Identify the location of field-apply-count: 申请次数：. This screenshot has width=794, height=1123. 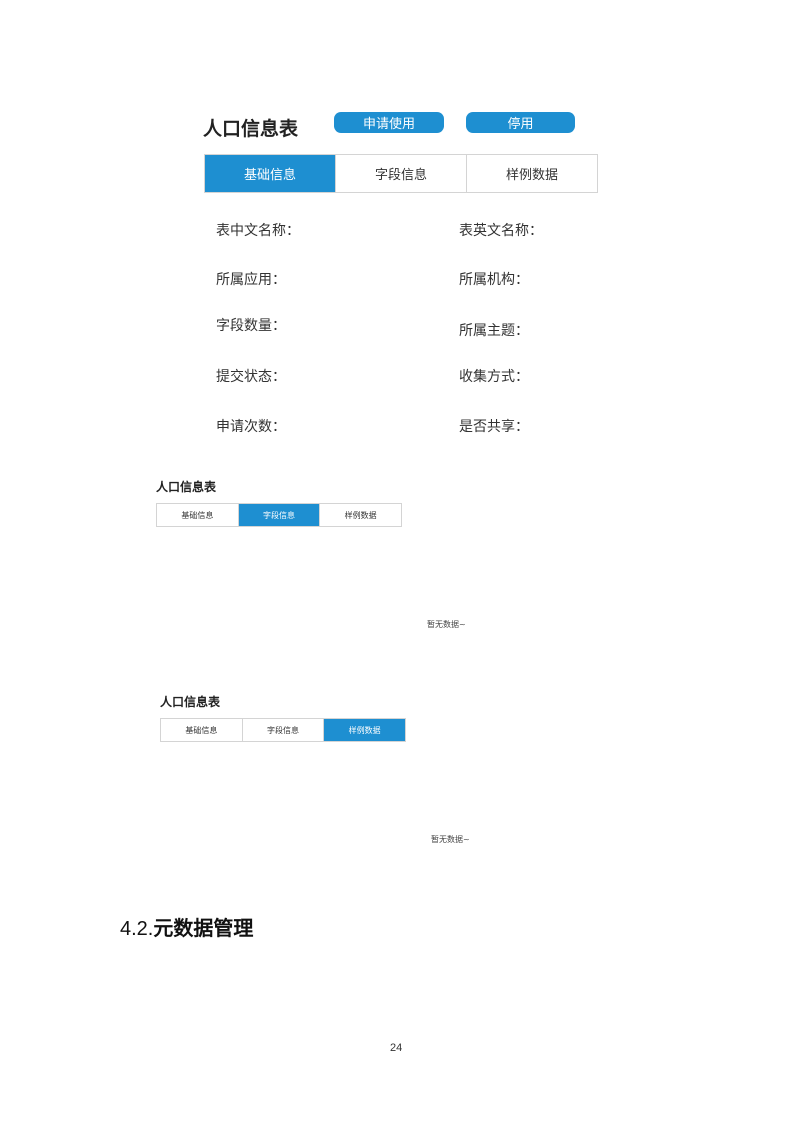
(251, 427).